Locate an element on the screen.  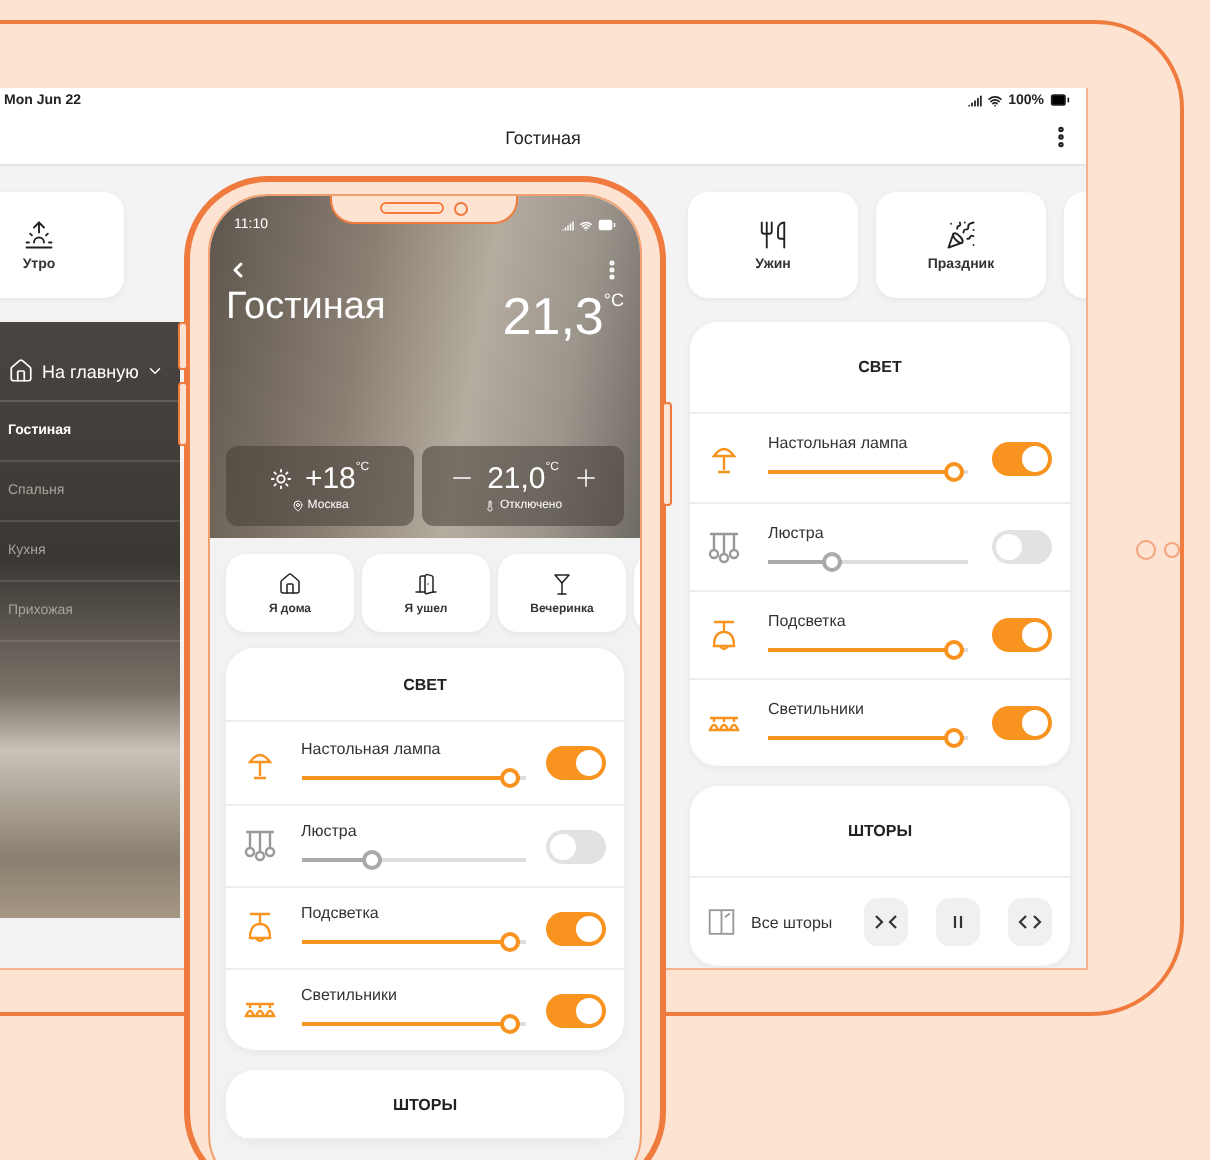
cocktail-glass-icon is located at coordinates (562, 583).